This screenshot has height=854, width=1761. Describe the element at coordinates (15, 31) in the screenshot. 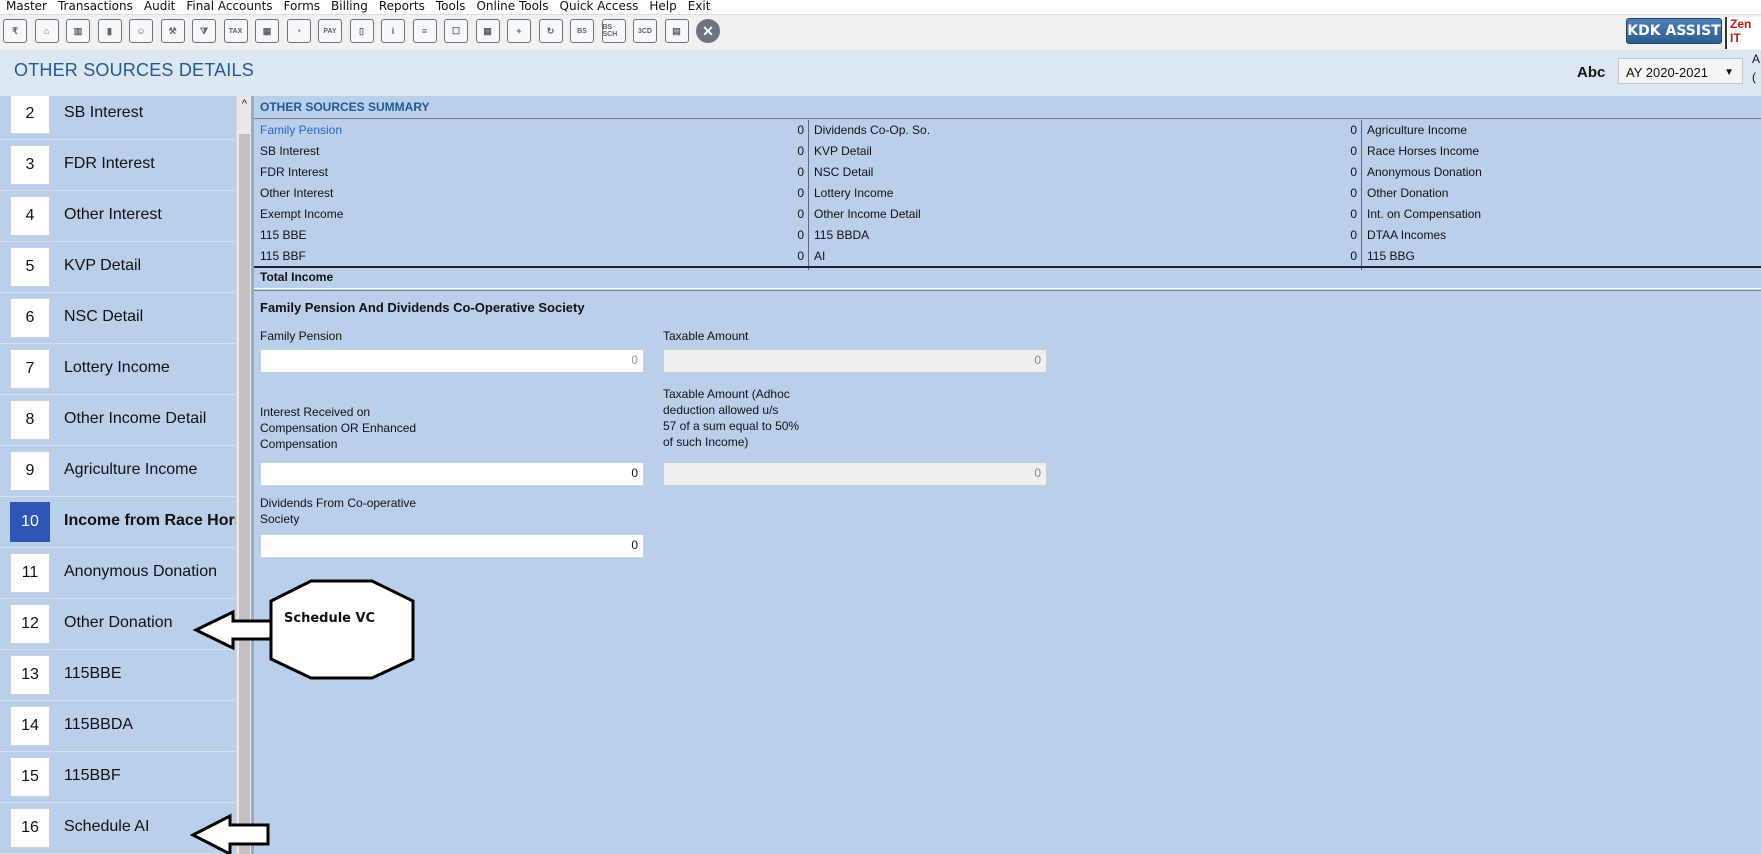

I see `rupee-doc-icon: ₹` at that location.